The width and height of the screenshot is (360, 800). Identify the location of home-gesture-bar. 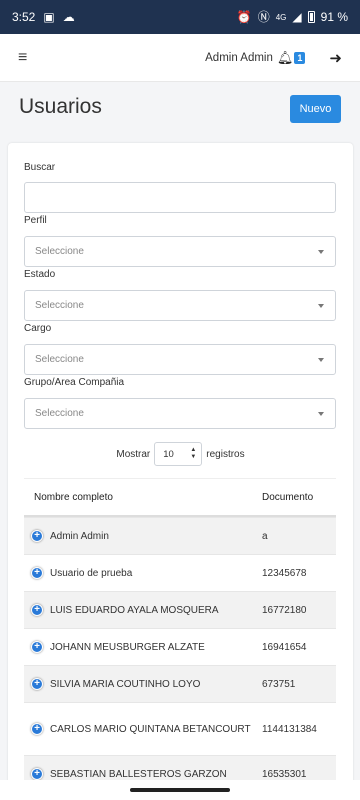
(180, 790).